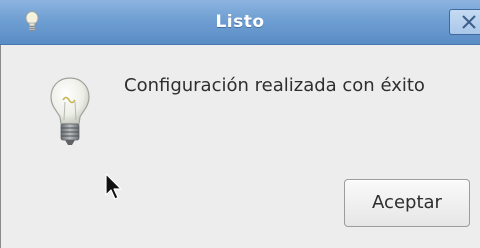 Image resolution: width=480 pixels, height=248 pixels. Describe the element at coordinates (407, 203) in the screenshot. I see `accept-button: Aceptar` at that location.